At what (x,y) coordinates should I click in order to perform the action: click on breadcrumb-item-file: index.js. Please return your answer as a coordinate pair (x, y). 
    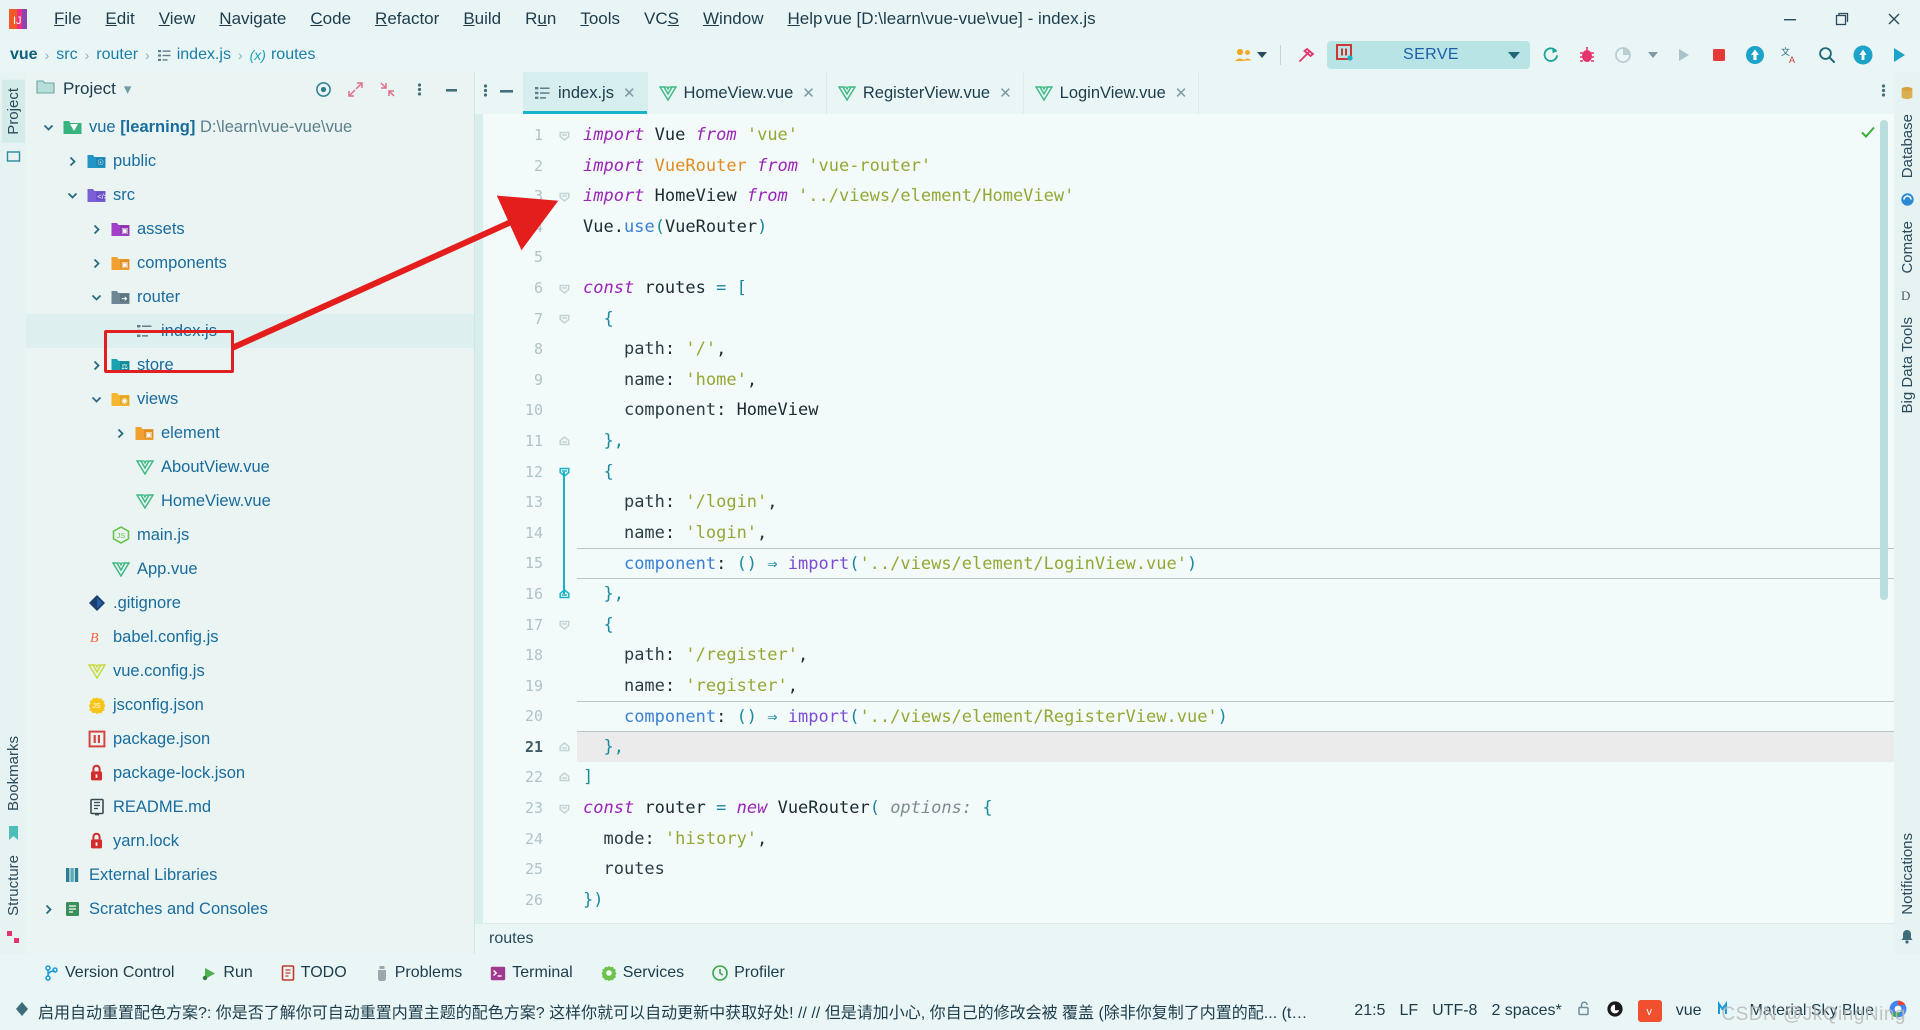
    Looking at the image, I should click on (194, 55).